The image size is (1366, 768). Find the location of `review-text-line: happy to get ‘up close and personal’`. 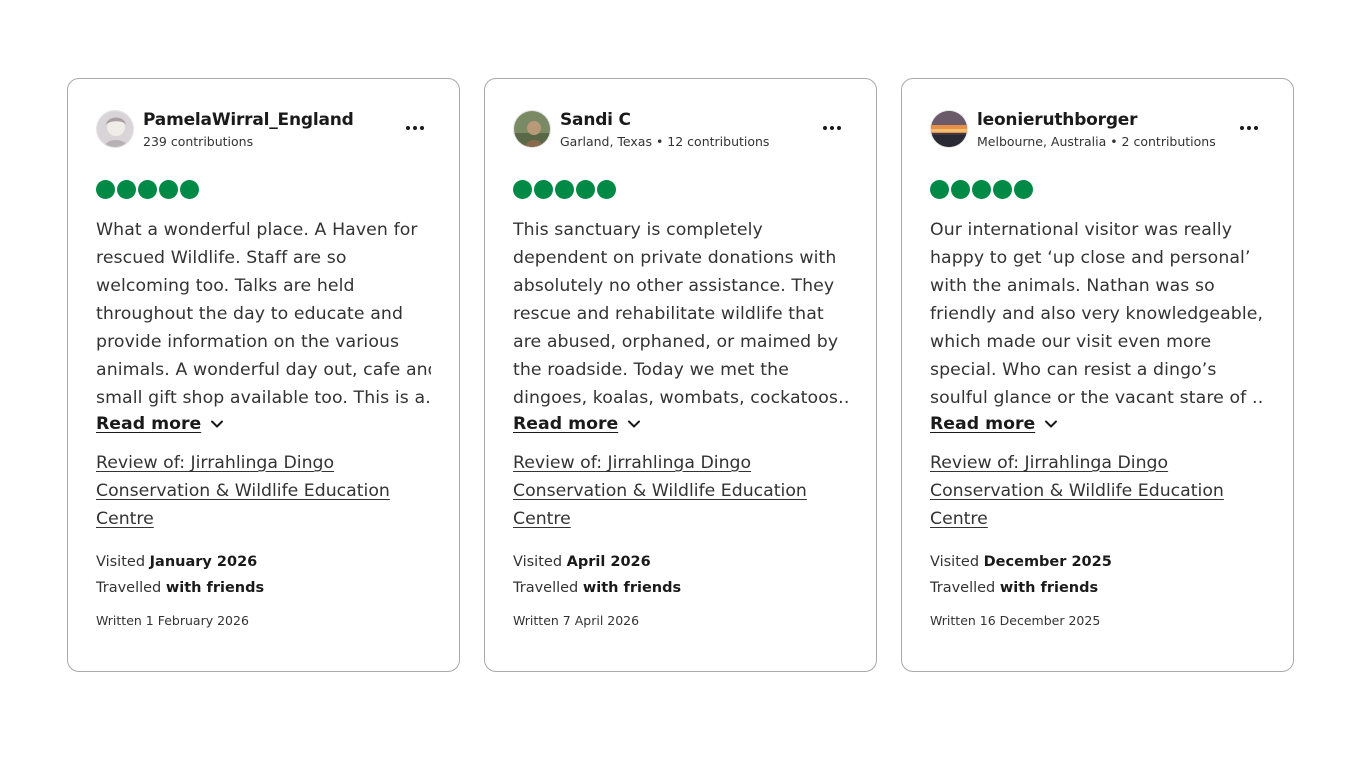

review-text-line: happy to get ‘up close and personal’ is located at coordinates (1090, 258).